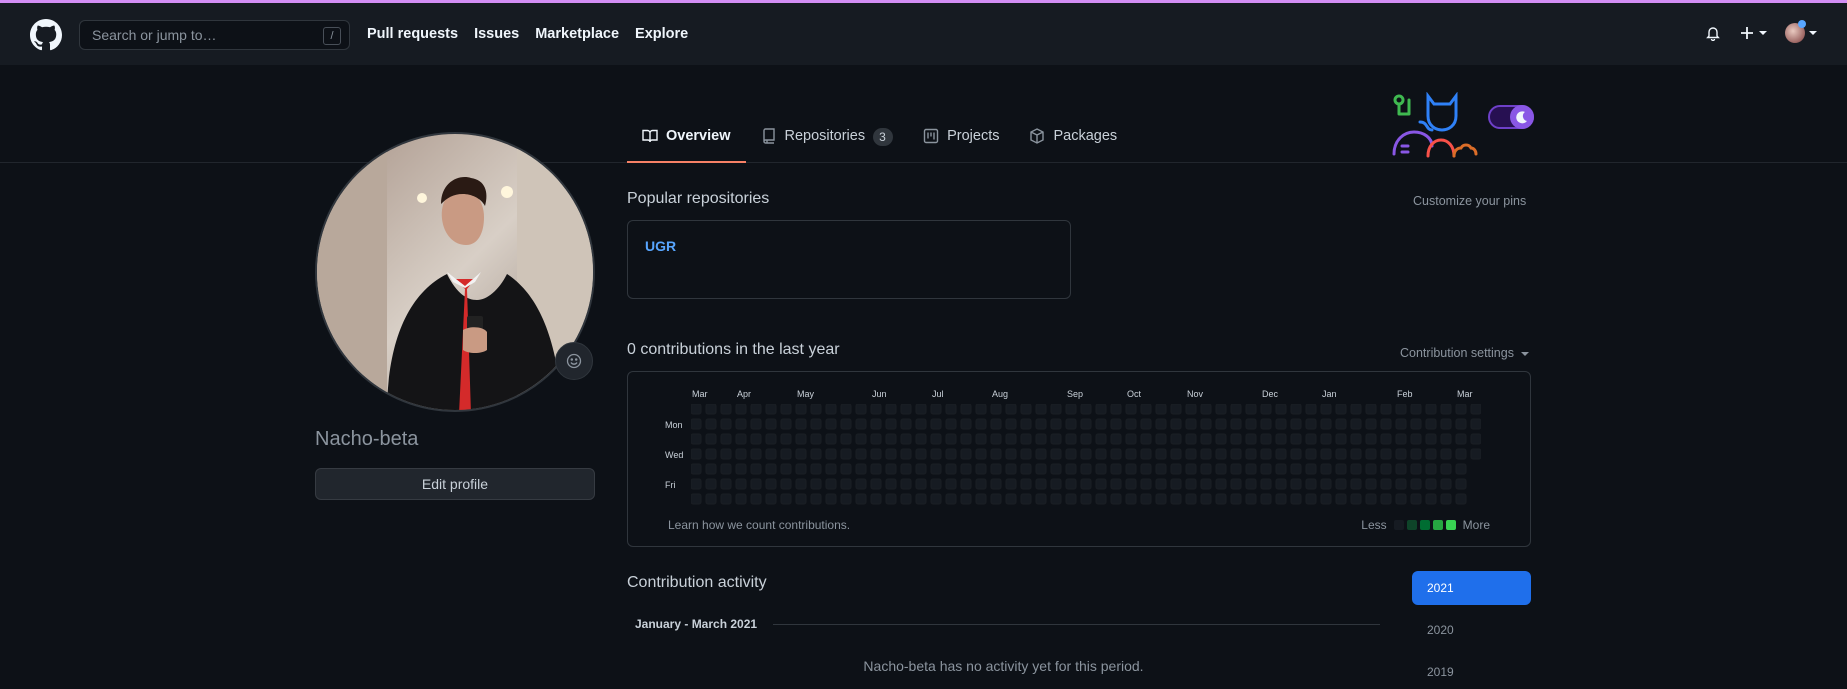 This screenshot has height=689, width=1847. Describe the element at coordinates (827, 140) in the screenshot. I see `tab-repositories: Repositories 3` at that location.